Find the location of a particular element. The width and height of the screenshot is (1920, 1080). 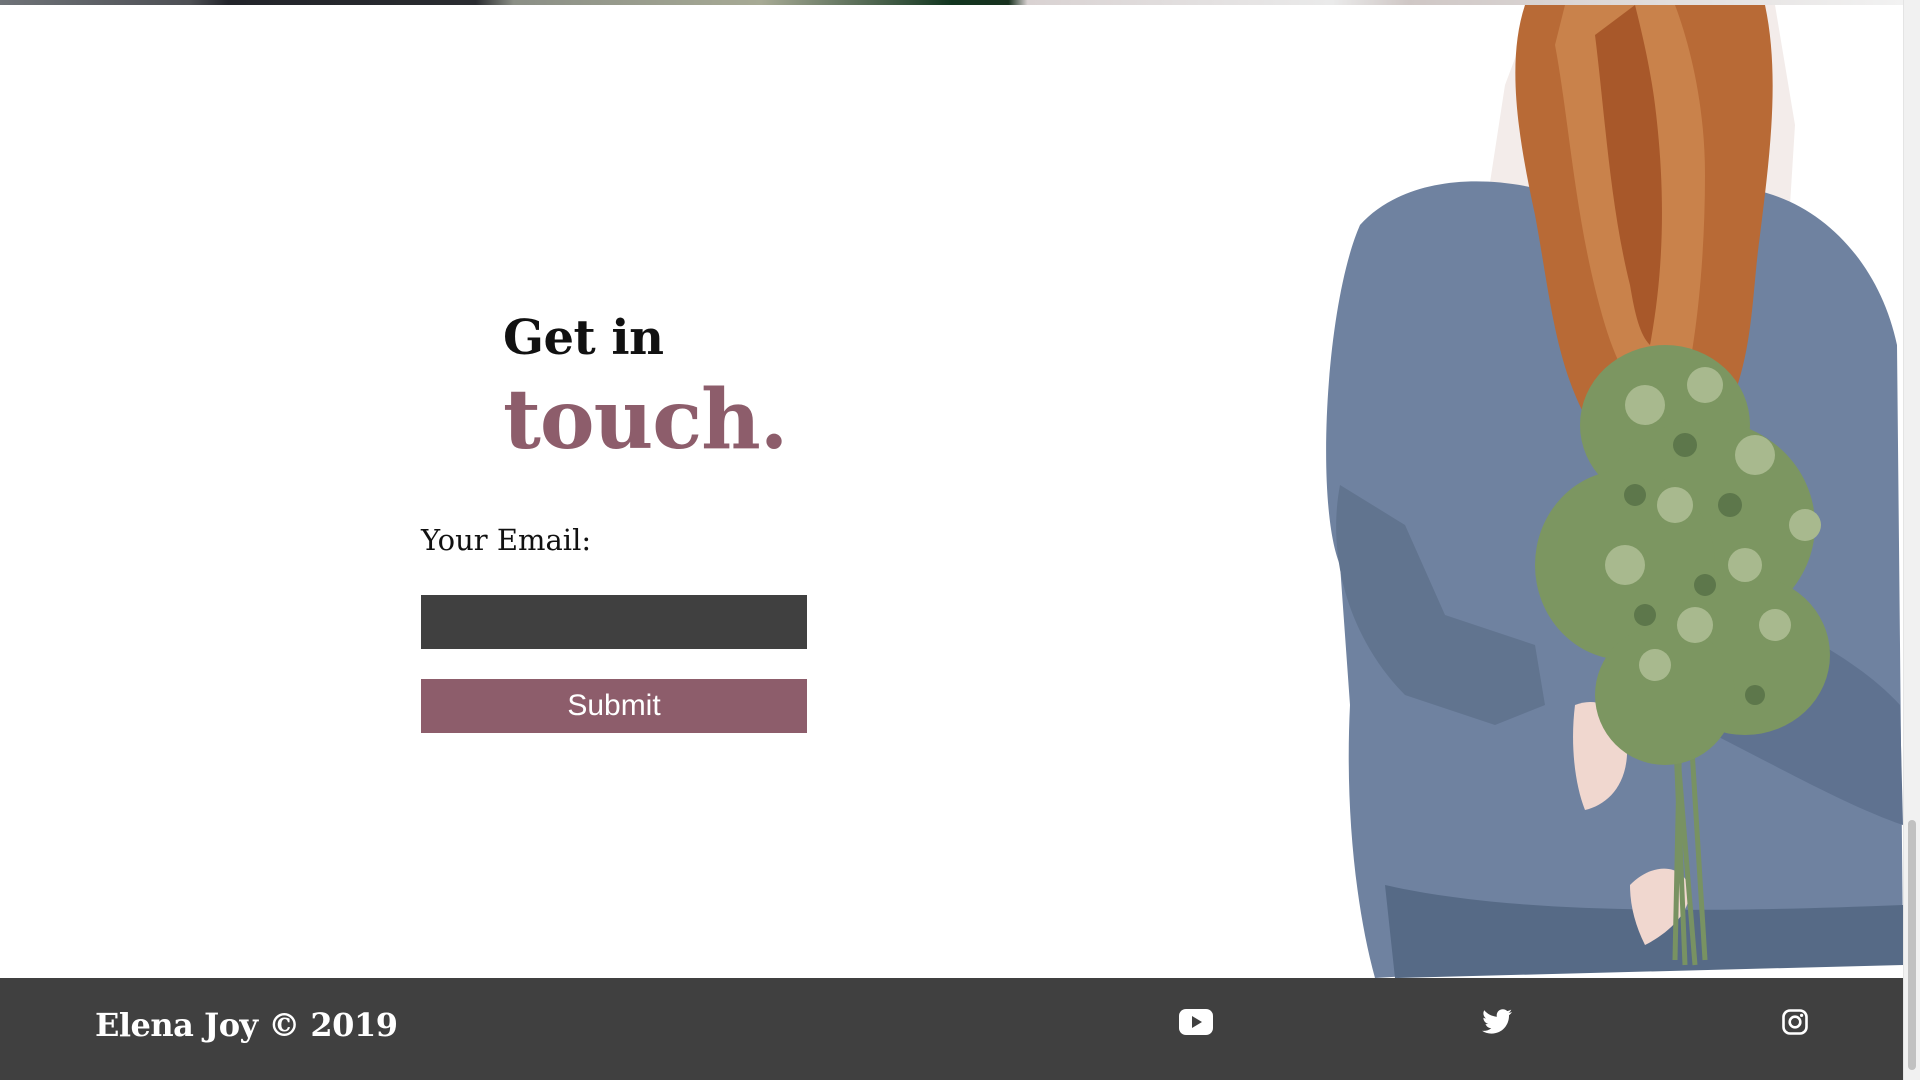

footer-copyright: Elena Joy © 2019 is located at coordinates (246, 1025).